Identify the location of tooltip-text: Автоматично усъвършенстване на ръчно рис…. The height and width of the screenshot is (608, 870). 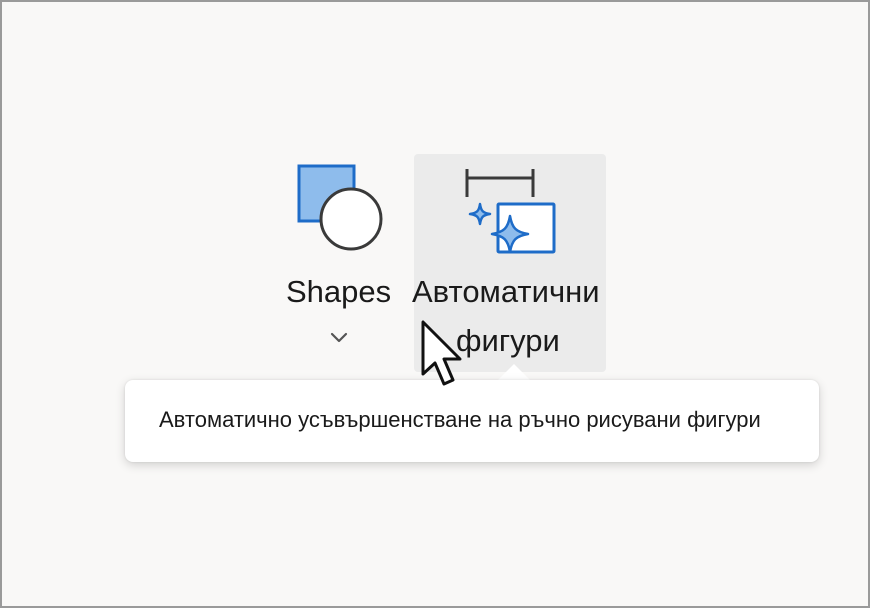
(460, 419).